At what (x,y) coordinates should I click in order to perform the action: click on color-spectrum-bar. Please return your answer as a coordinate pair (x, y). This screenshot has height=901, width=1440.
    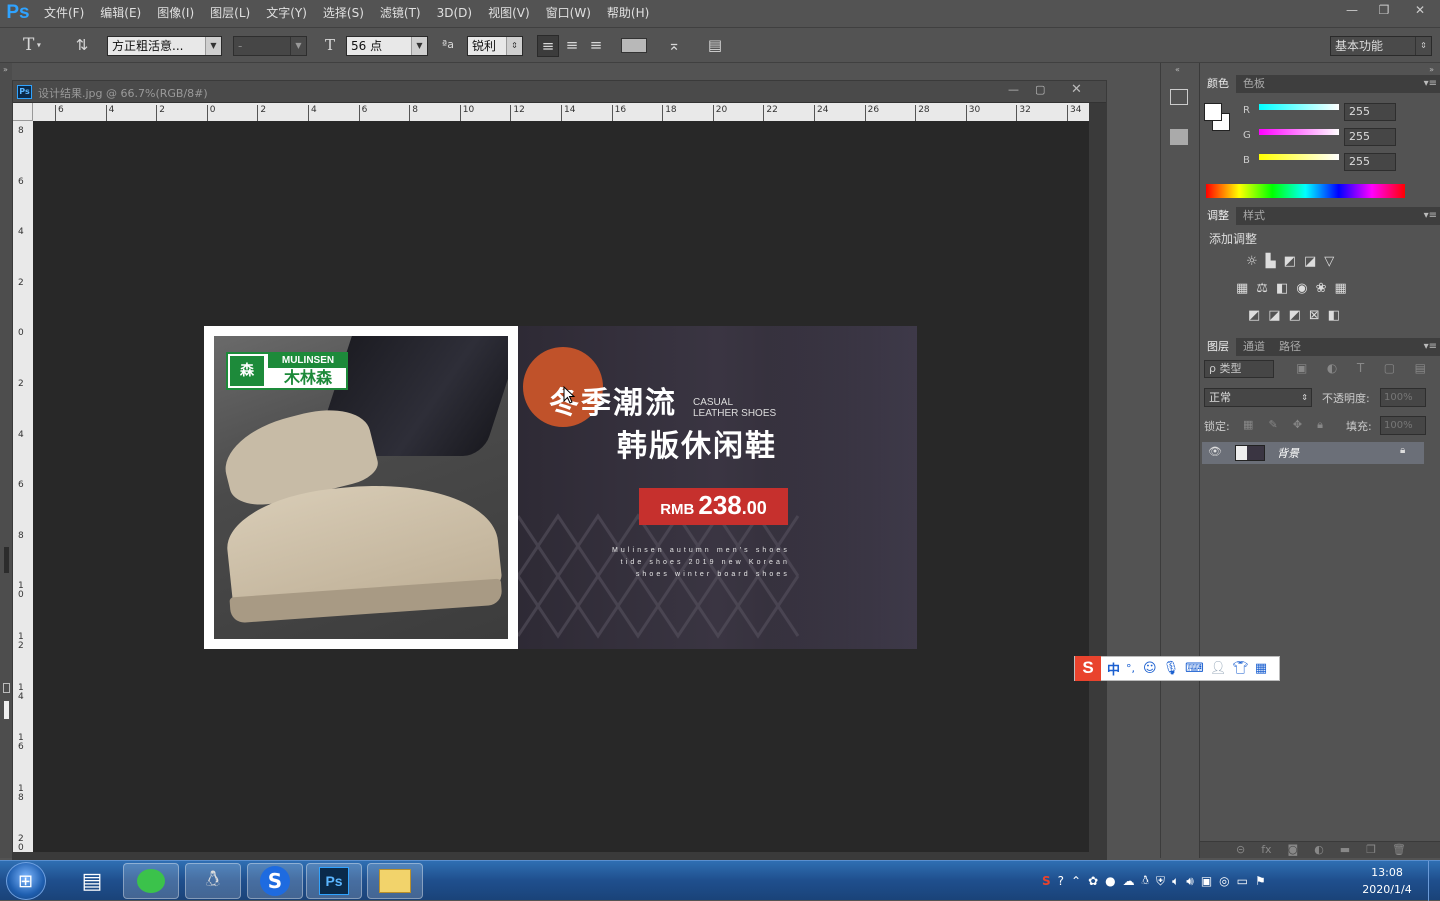
    Looking at the image, I should click on (1305, 191).